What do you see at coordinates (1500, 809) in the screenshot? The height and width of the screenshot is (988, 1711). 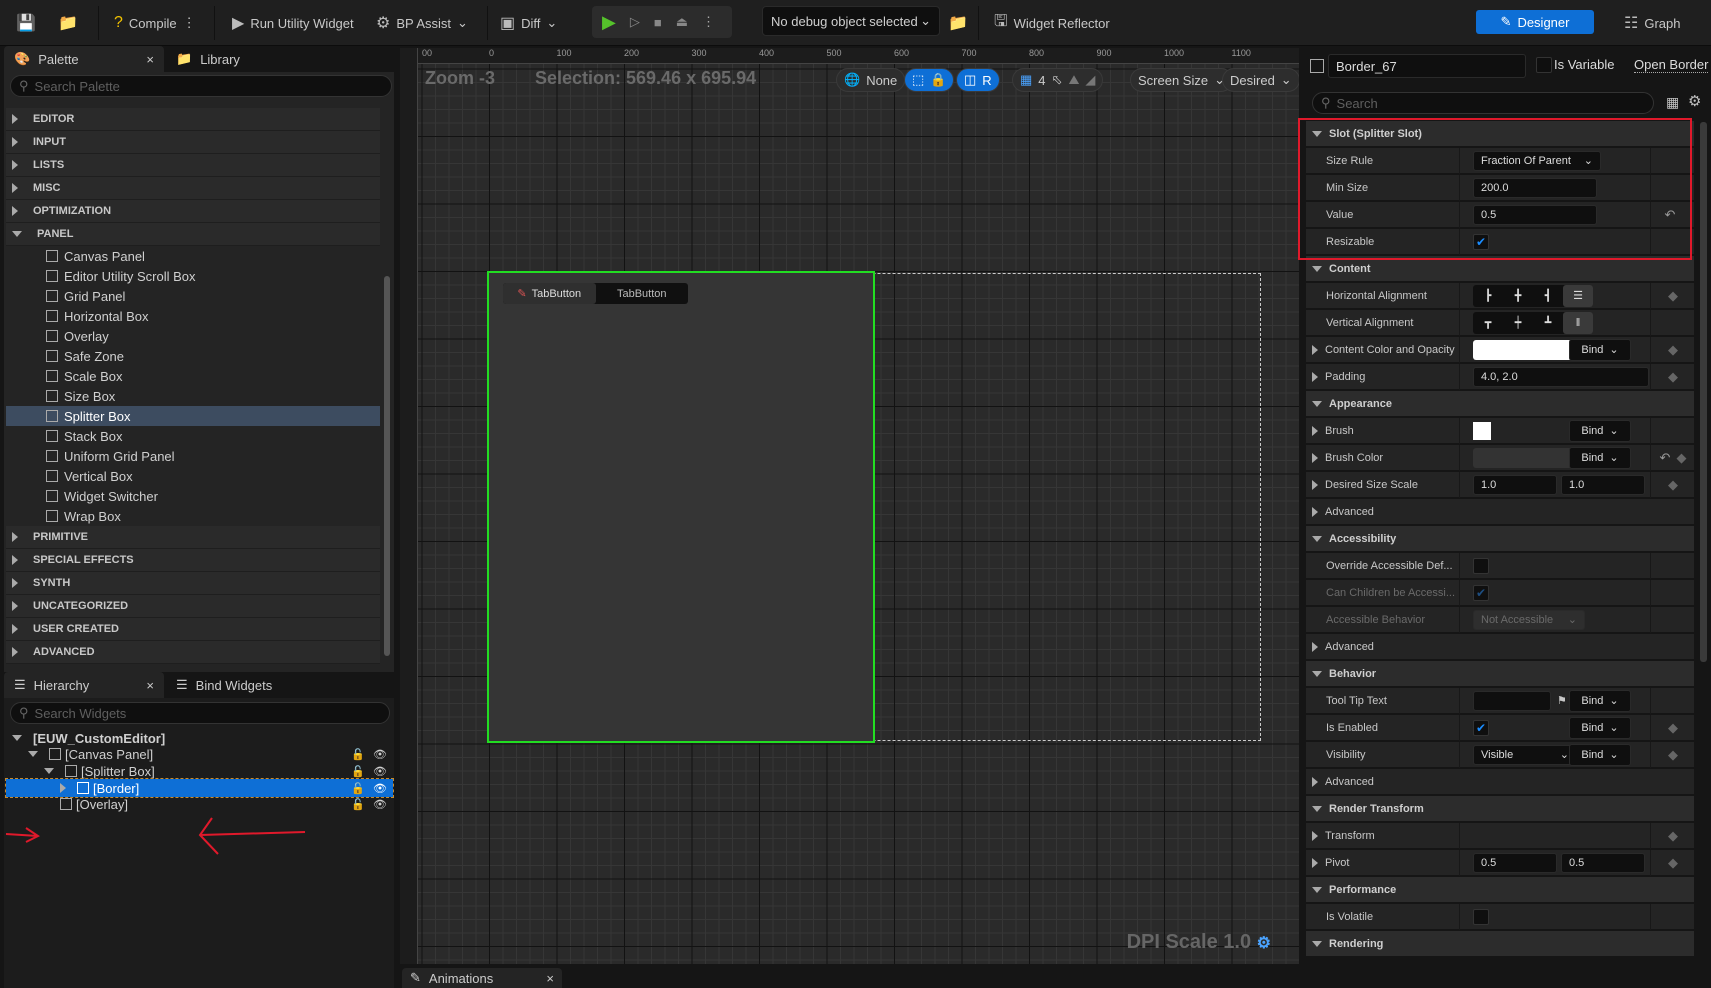 I see `section-header: Render Transform` at bounding box center [1500, 809].